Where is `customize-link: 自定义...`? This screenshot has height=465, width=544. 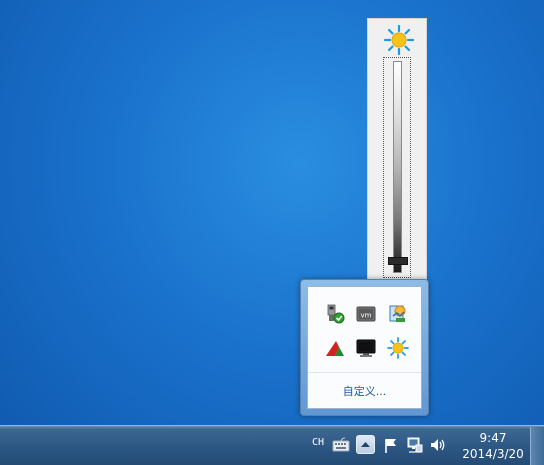 customize-link: 自定义... is located at coordinates (364, 390).